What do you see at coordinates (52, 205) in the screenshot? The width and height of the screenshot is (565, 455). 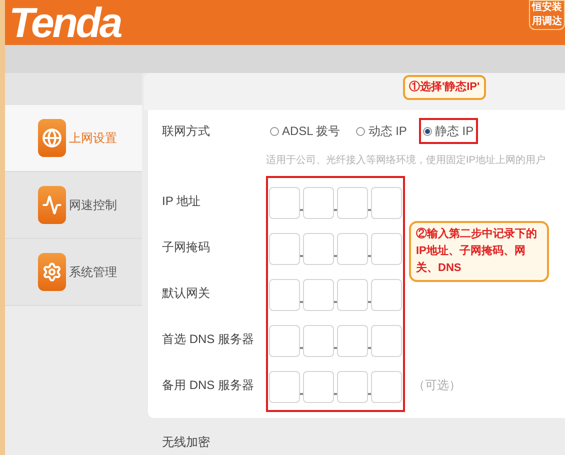 I see `zigzag-icon` at bounding box center [52, 205].